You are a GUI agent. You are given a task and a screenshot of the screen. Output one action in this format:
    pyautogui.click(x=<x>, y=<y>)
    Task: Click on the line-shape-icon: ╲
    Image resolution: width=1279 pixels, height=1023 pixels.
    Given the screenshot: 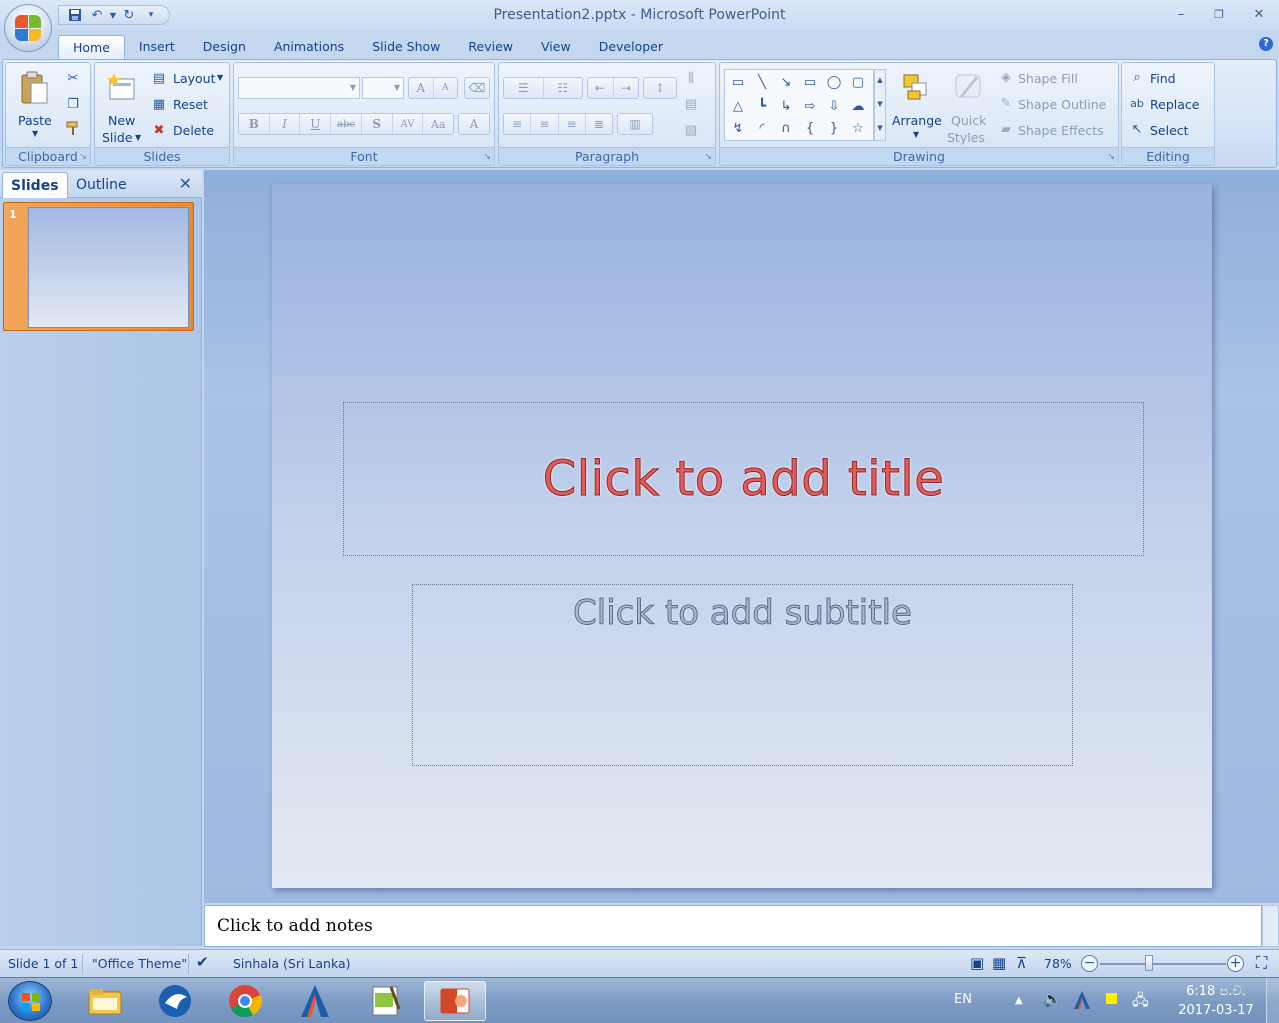 What is the action you would take?
    pyautogui.click(x=762, y=82)
    